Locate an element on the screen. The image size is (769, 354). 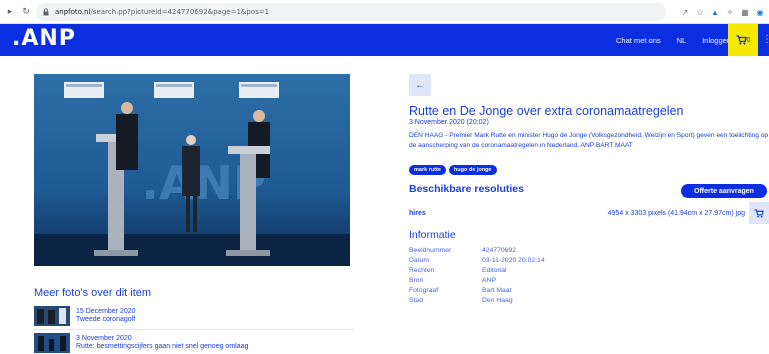
info-value: Bart Maat is located at coordinates (496, 290).